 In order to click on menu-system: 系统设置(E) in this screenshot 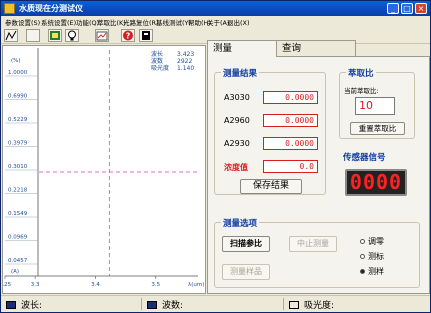, I will do `click(58, 22)`.